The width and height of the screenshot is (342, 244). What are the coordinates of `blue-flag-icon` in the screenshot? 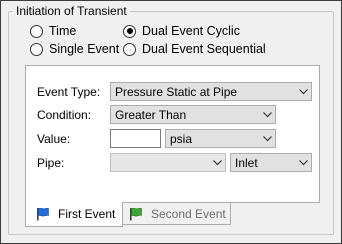 It's located at (43, 214).